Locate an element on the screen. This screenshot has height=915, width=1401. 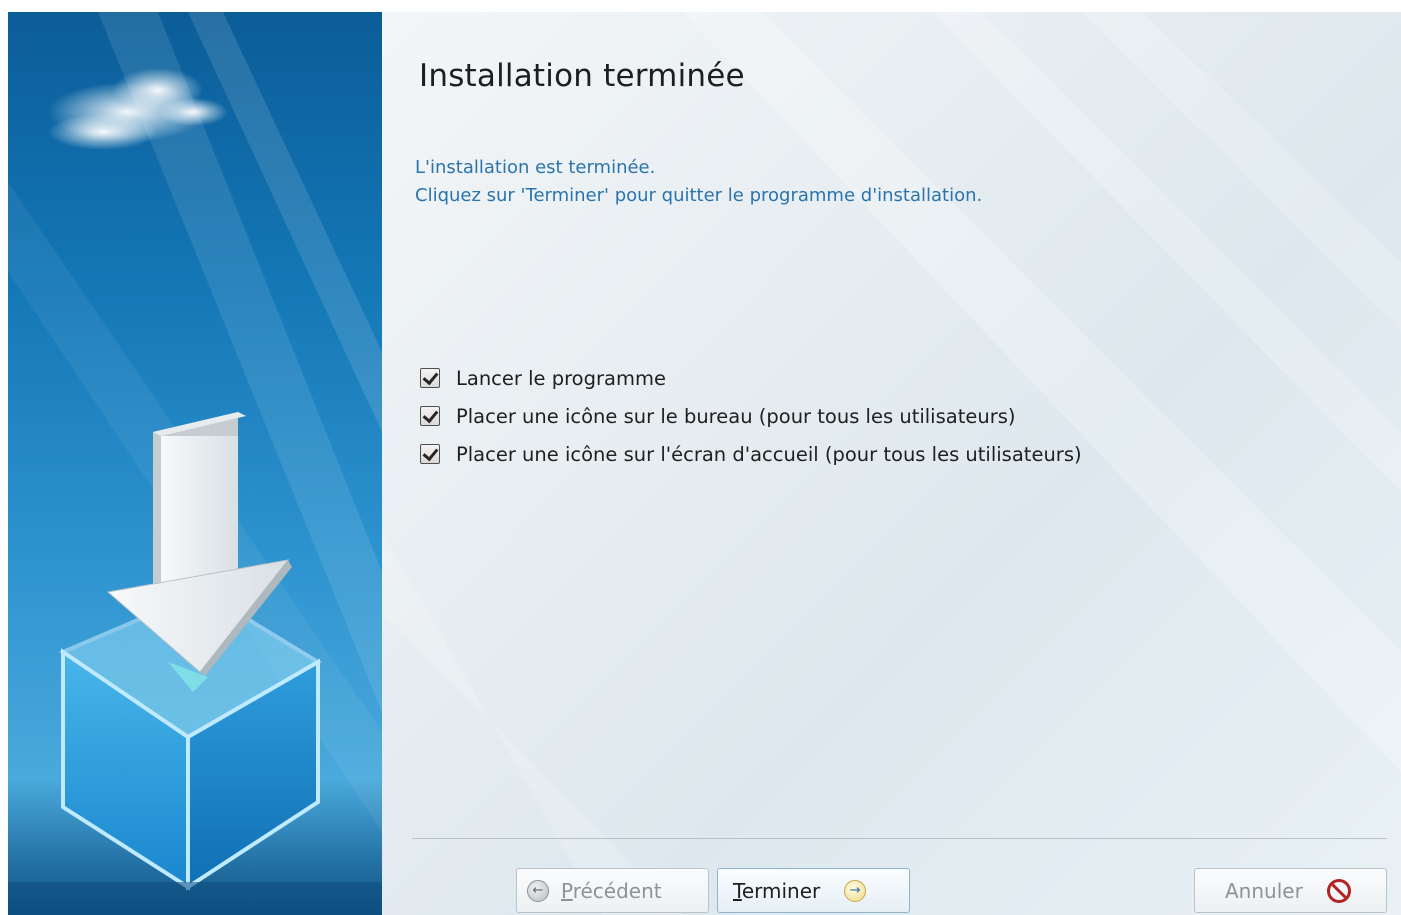
divider is located at coordinates (899, 838).